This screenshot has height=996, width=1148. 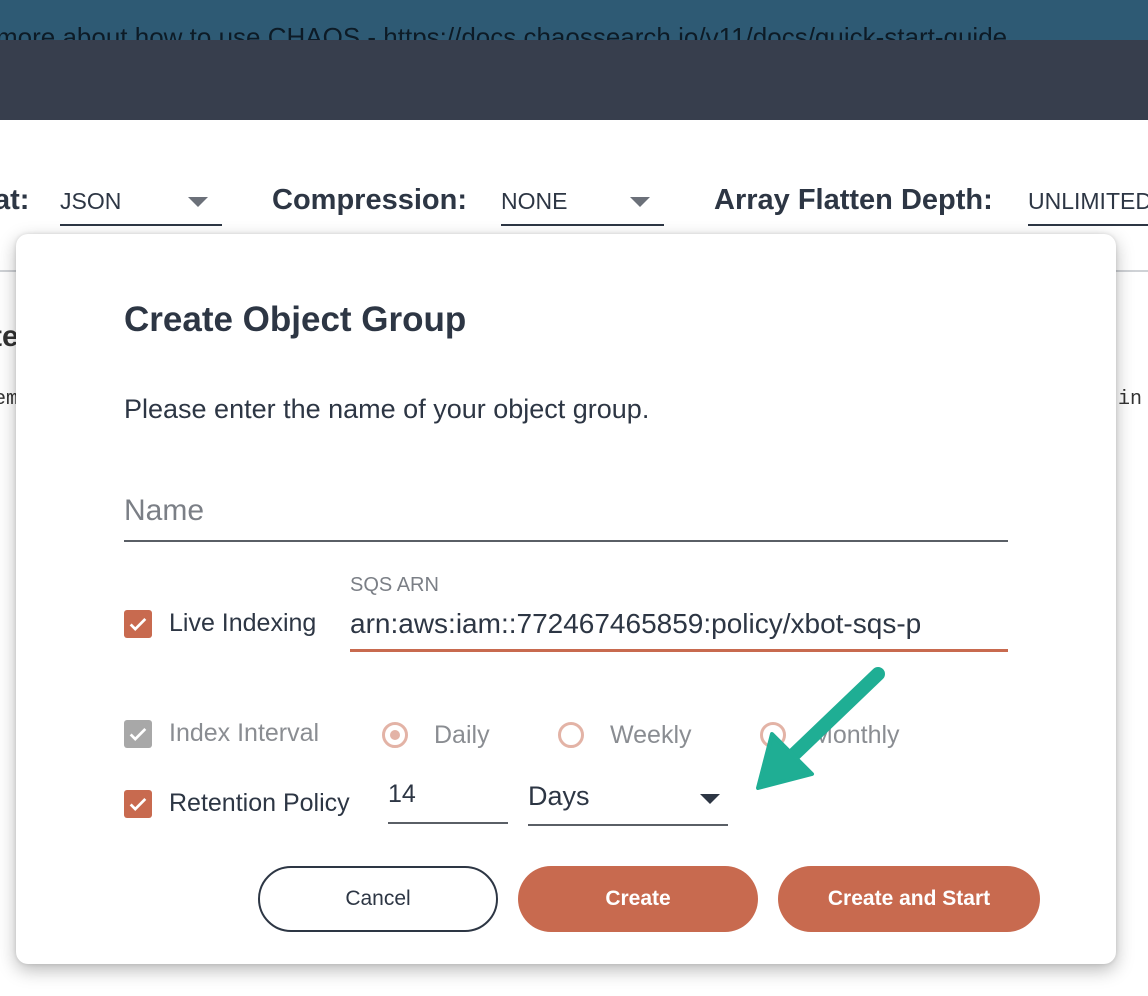 I want to click on create-and-start-button: Create and Start, so click(x=909, y=899).